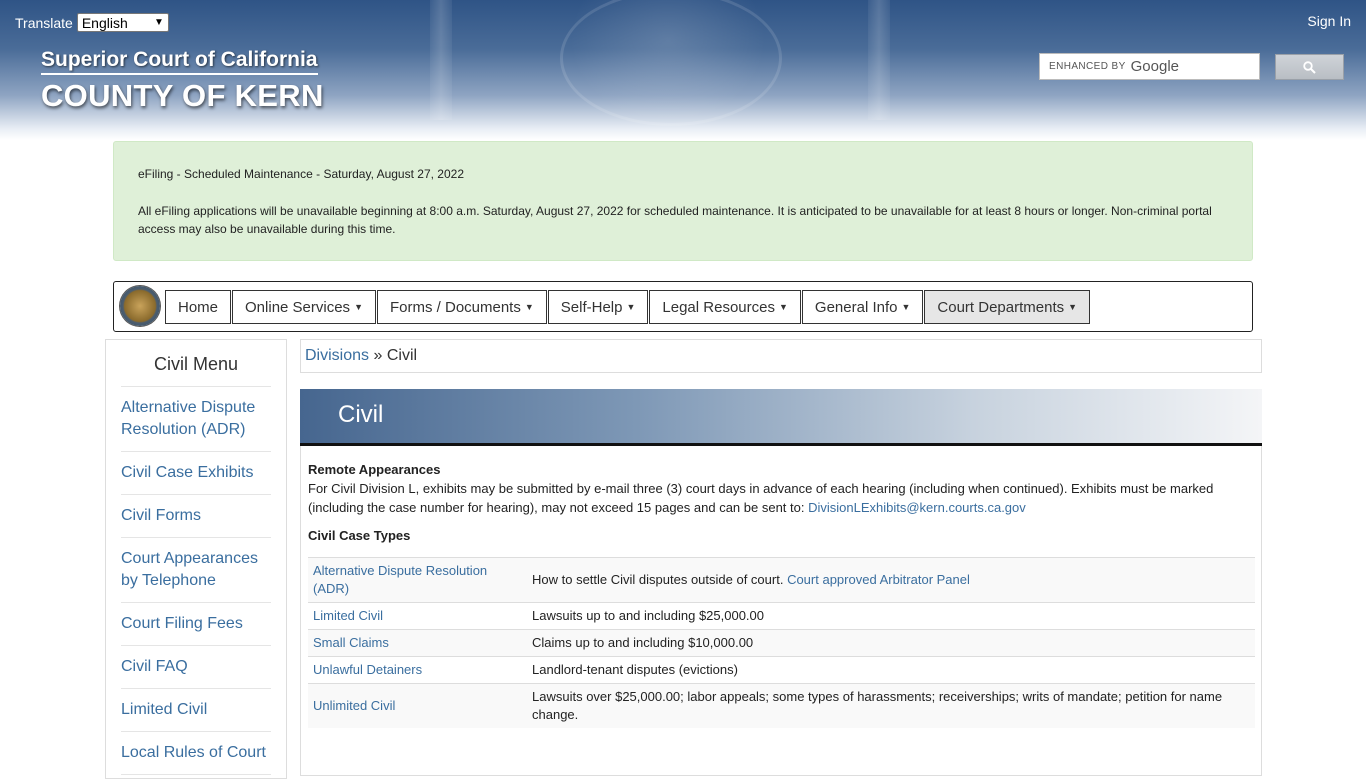 Image resolution: width=1366 pixels, height=779 pixels. What do you see at coordinates (196, 419) in the screenshot?
I see `sidebar-item: Alternative Dispute Resolution (ADR)` at bounding box center [196, 419].